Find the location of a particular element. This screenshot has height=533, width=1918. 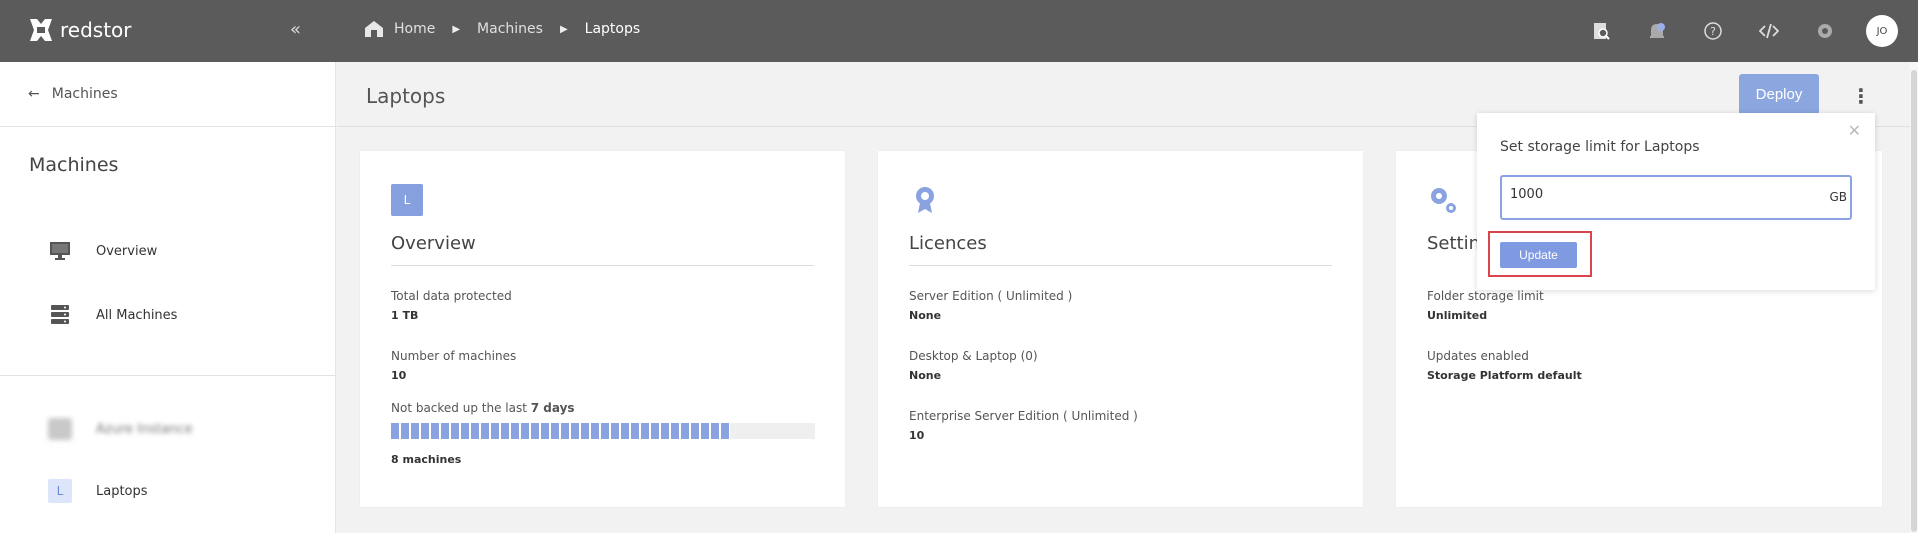

avatar: JO is located at coordinates (1882, 31).